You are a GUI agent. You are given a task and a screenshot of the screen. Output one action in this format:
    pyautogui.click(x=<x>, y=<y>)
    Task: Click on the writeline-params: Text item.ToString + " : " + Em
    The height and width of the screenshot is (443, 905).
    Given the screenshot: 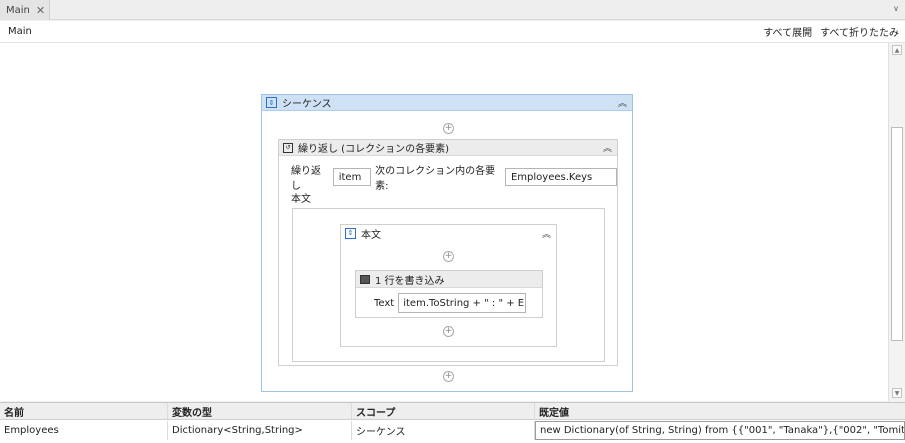 What is the action you would take?
    pyautogui.click(x=450, y=303)
    